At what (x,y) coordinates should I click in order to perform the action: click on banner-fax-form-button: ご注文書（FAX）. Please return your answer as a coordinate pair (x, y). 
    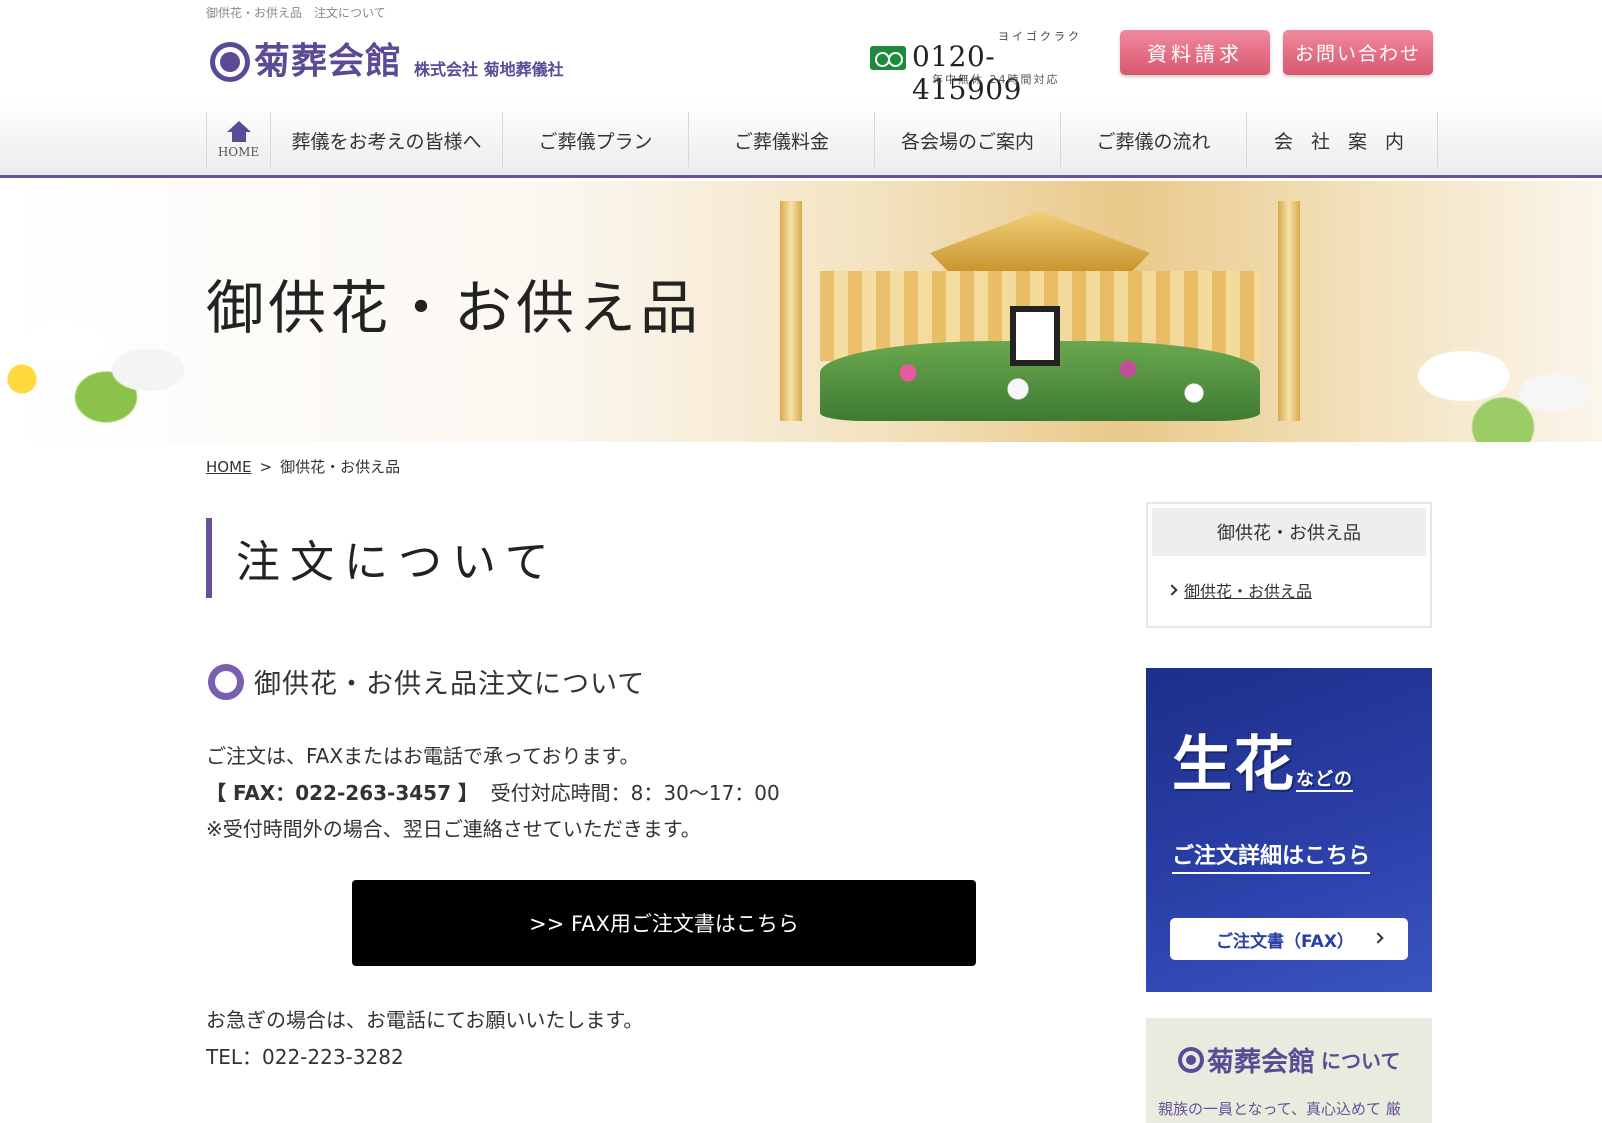
    Looking at the image, I should click on (1289, 939).